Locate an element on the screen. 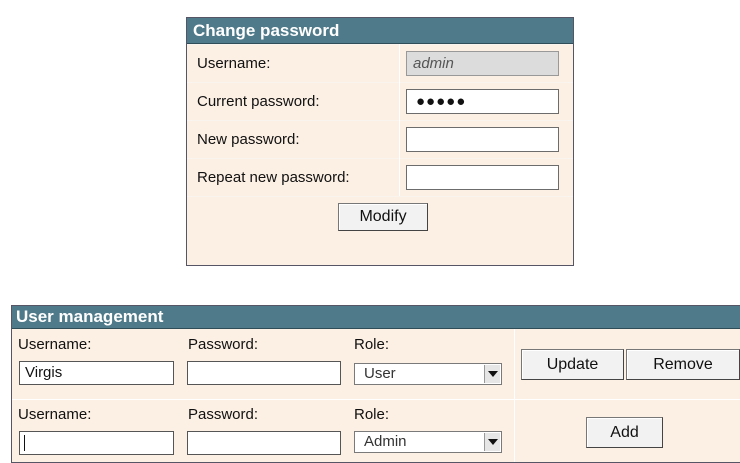 The image size is (740, 463). current-password-row: Current password: ●●●●● is located at coordinates (380, 101).